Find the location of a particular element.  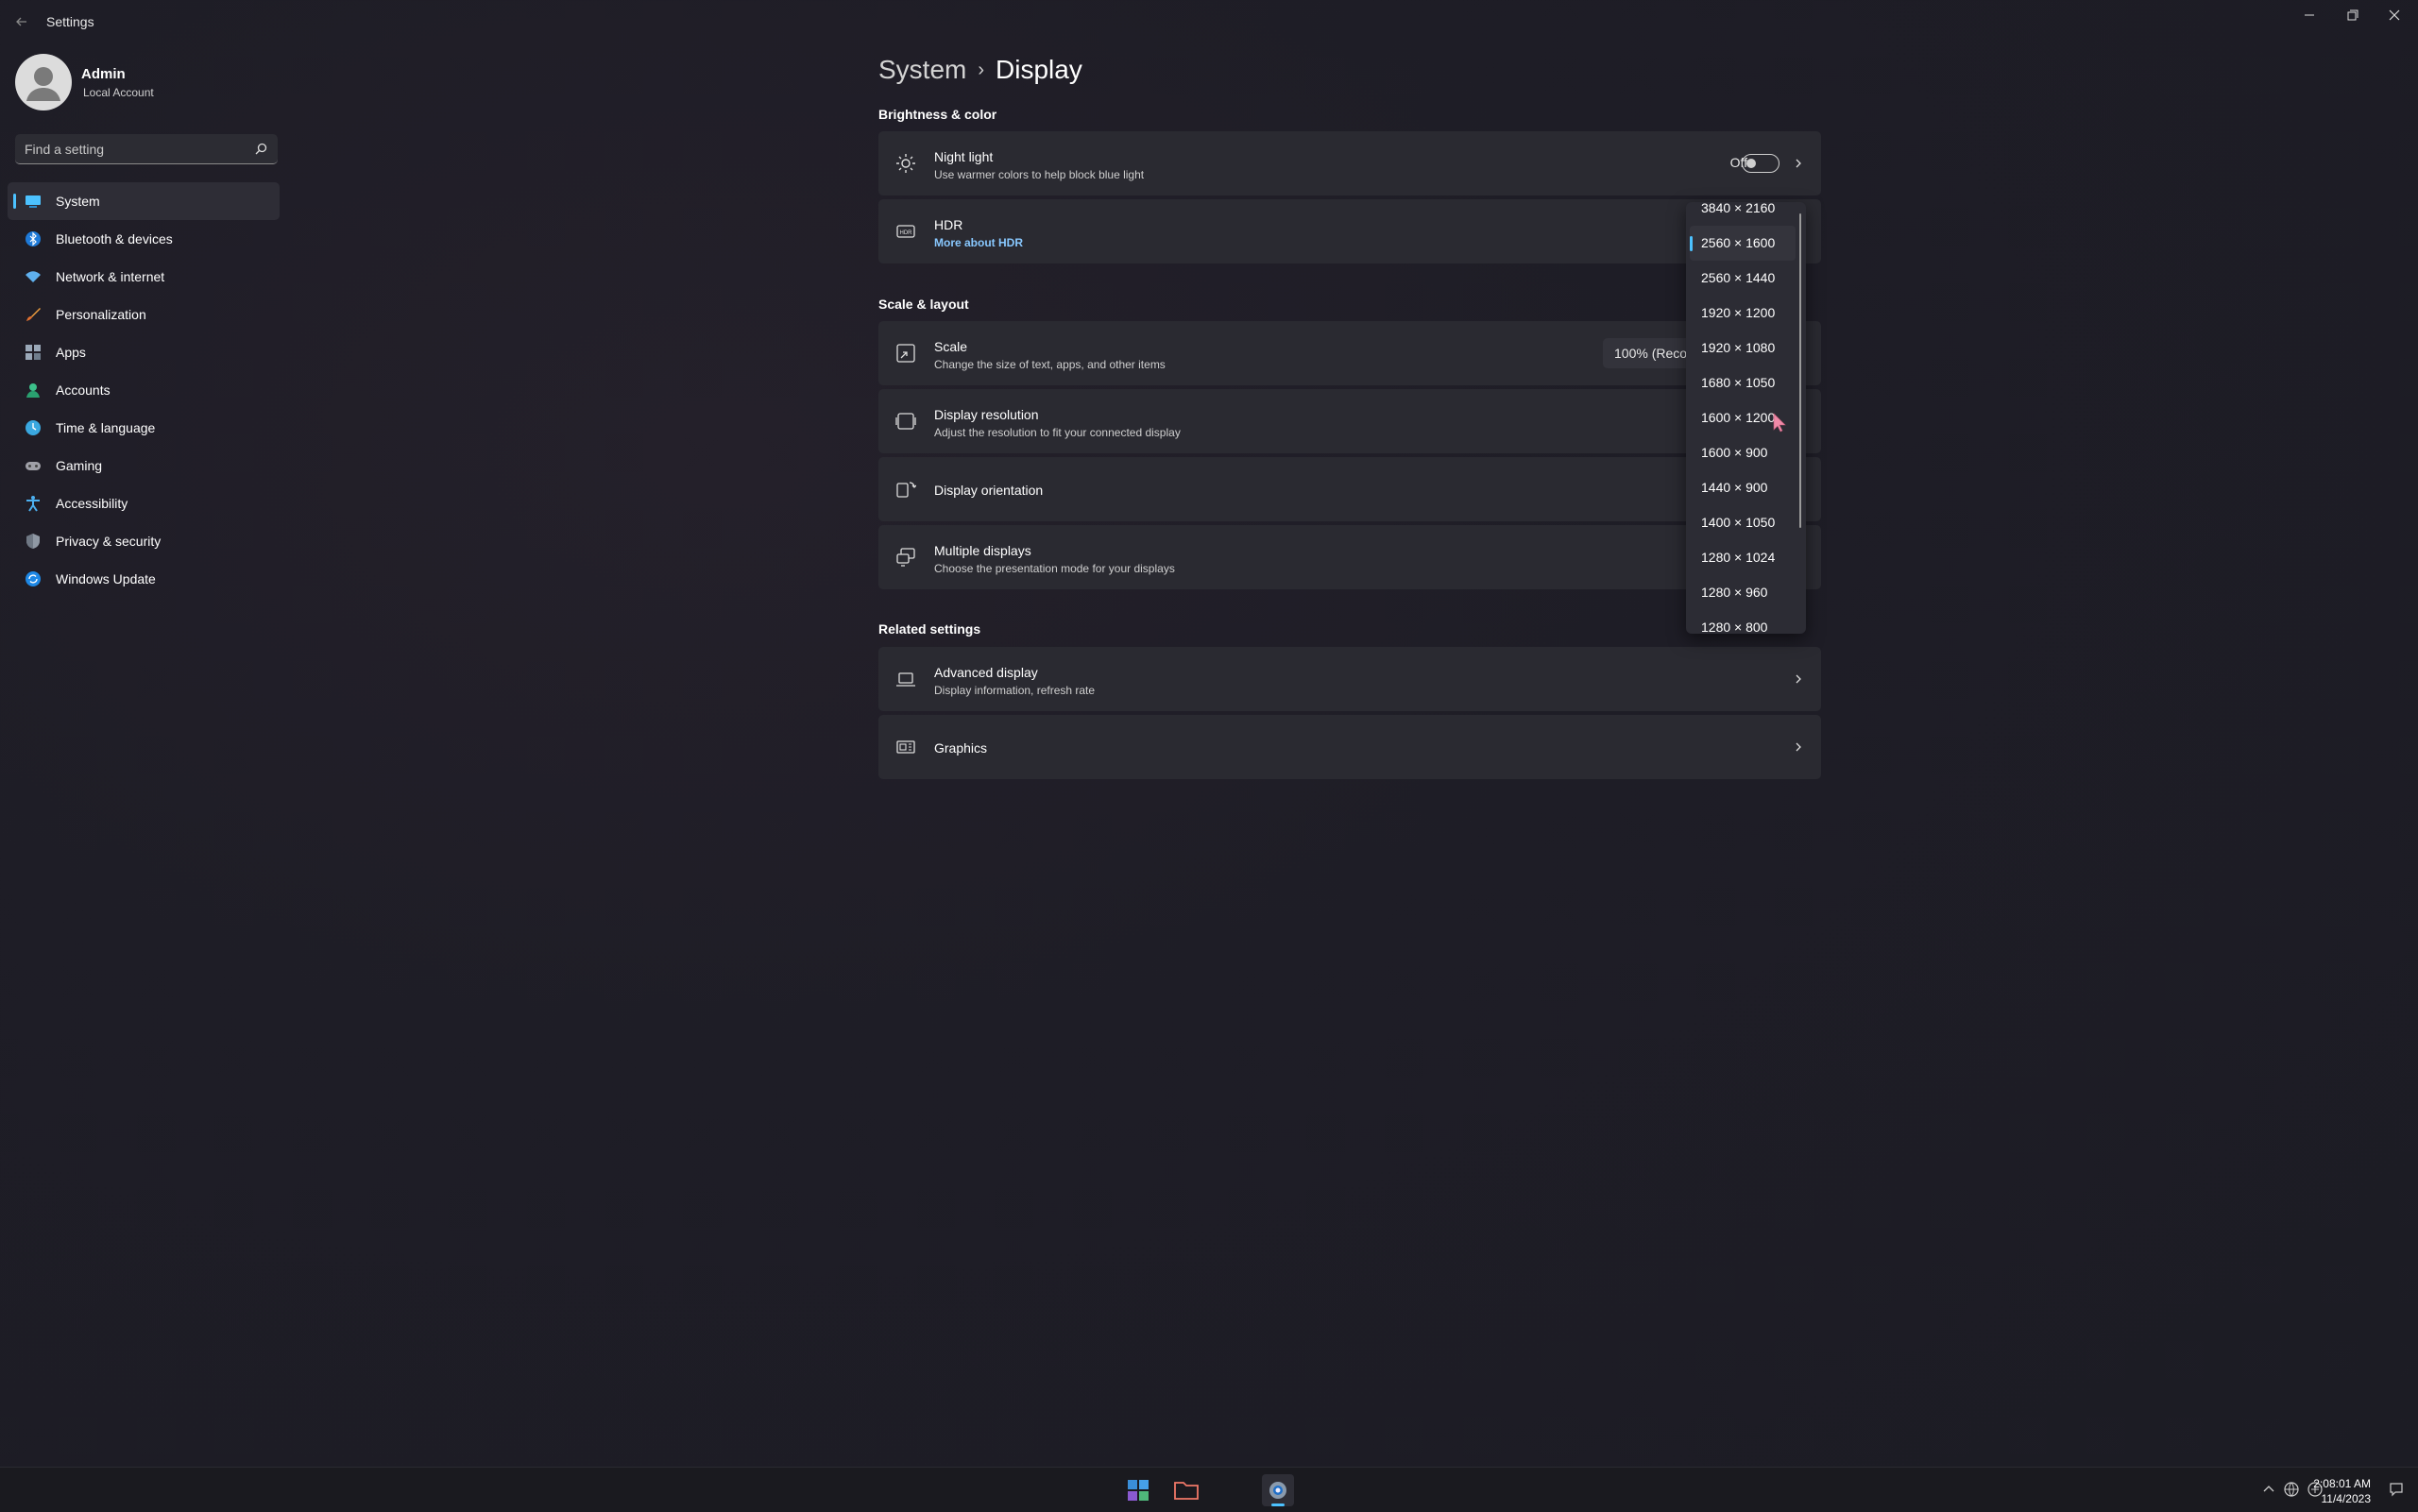

system-clock: 2:08:01 AM 11/4/2023 is located at coordinates (2342, 1491).